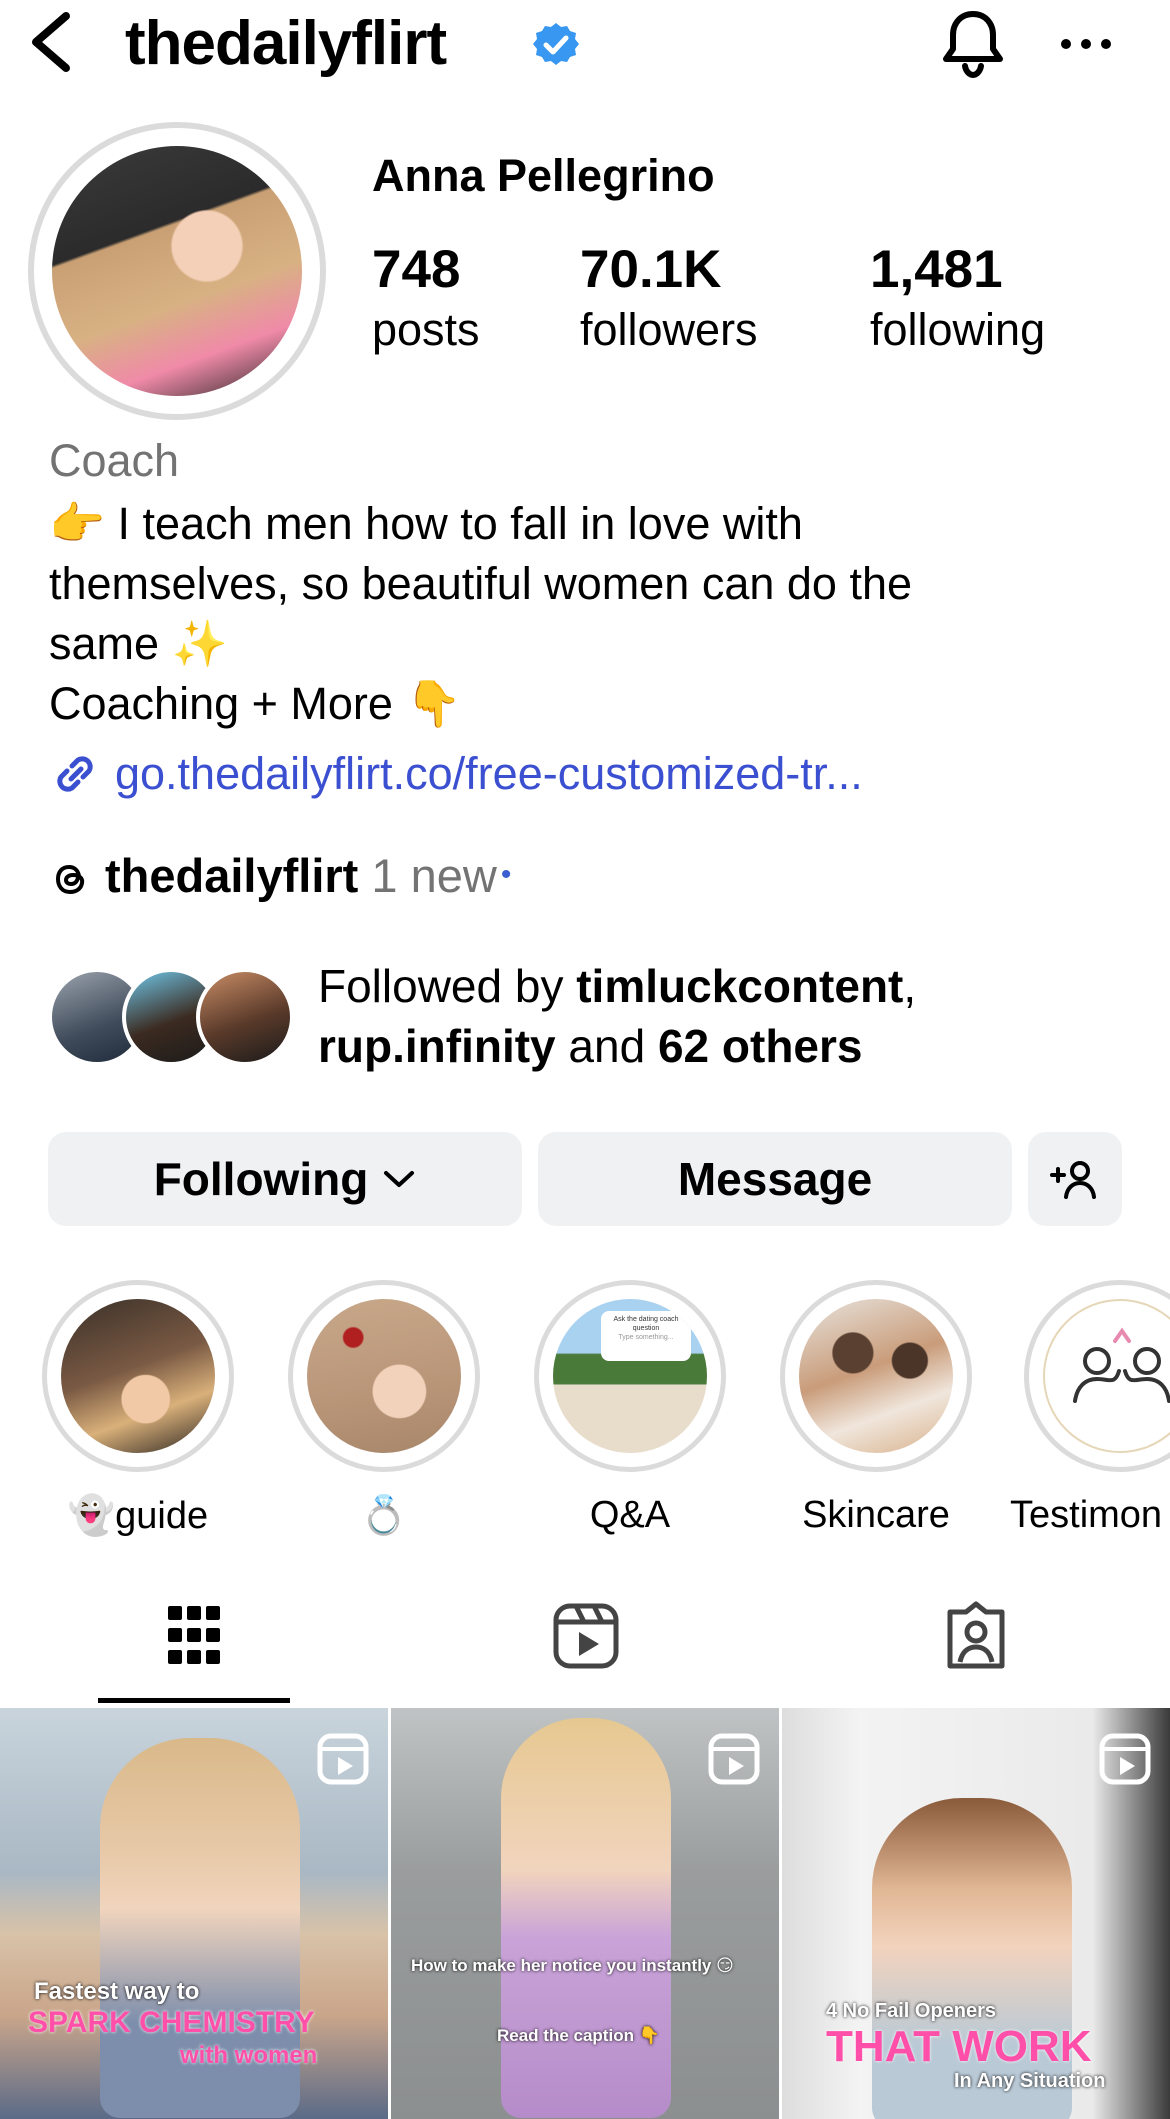 This screenshot has width=1170, height=2119. I want to click on post-caption: In Any Situation, so click(1030, 2081).